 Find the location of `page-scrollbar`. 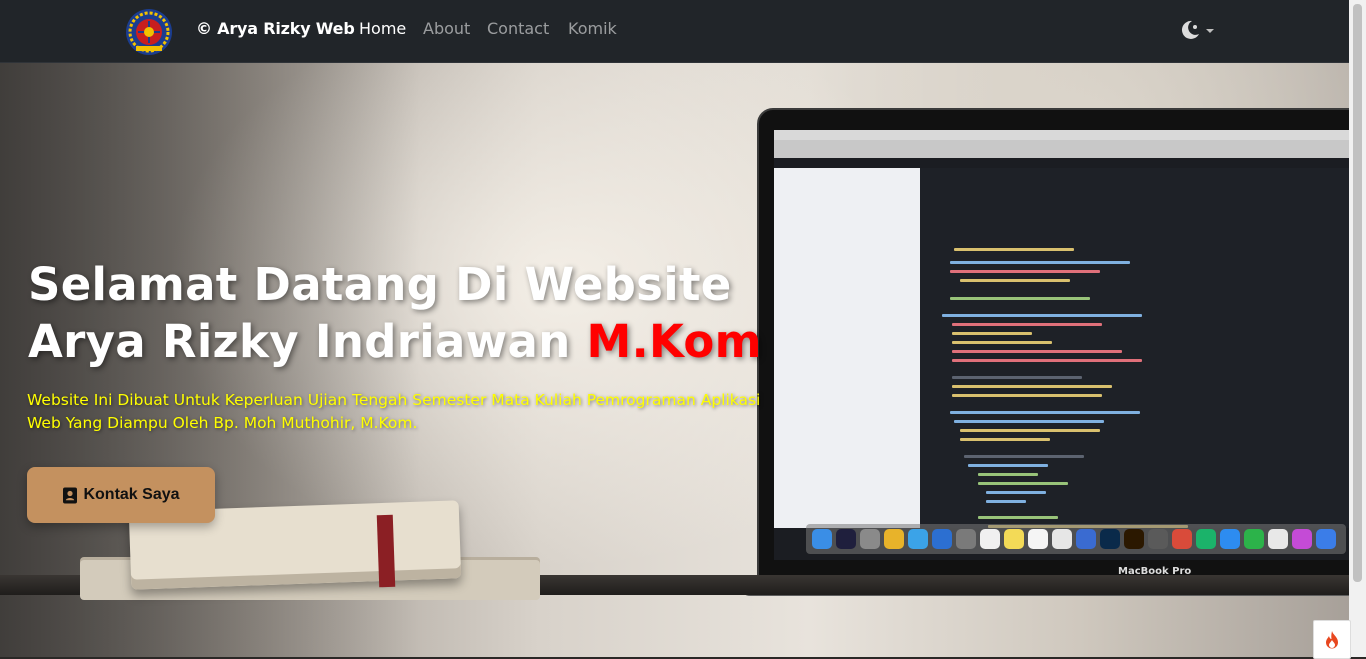

page-scrollbar is located at coordinates (1357, 328).